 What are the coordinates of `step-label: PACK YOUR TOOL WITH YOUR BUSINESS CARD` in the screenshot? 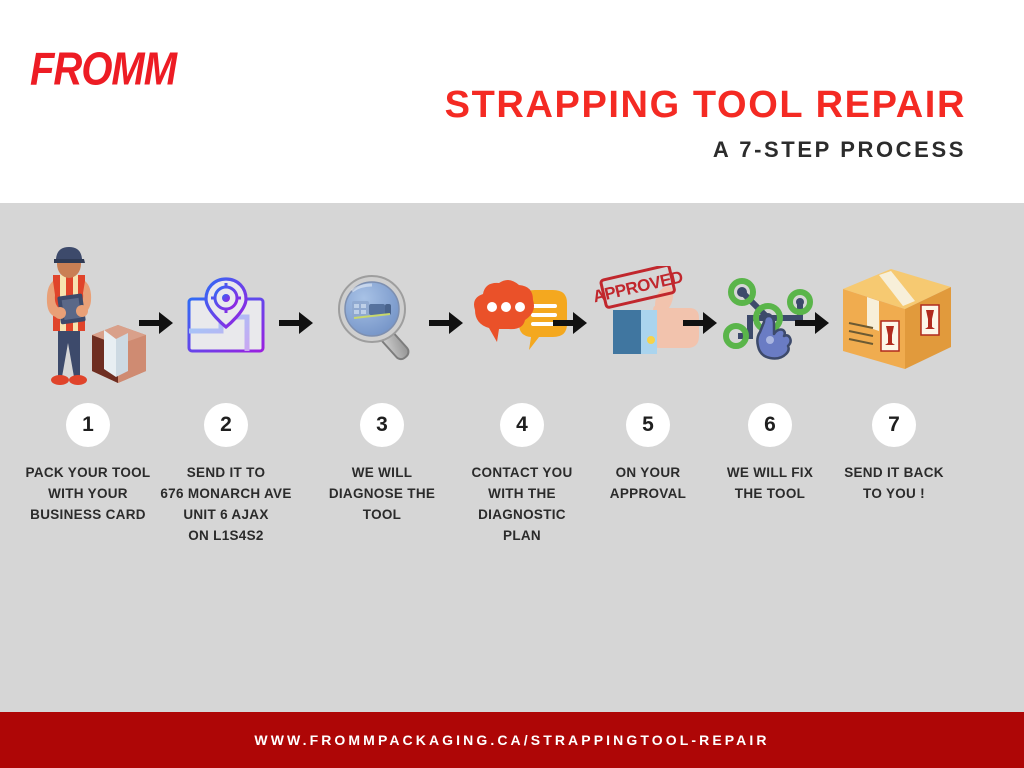 It's located at (88, 493).